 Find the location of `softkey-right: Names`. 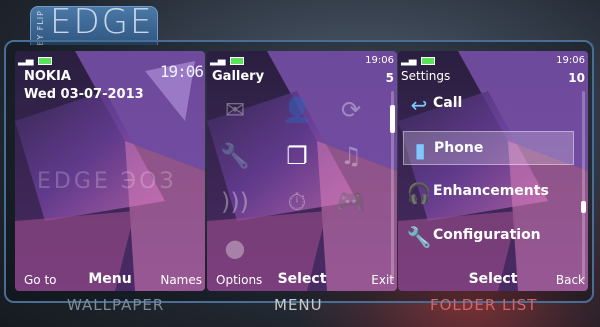

softkey-right: Names is located at coordinates (181, 280).